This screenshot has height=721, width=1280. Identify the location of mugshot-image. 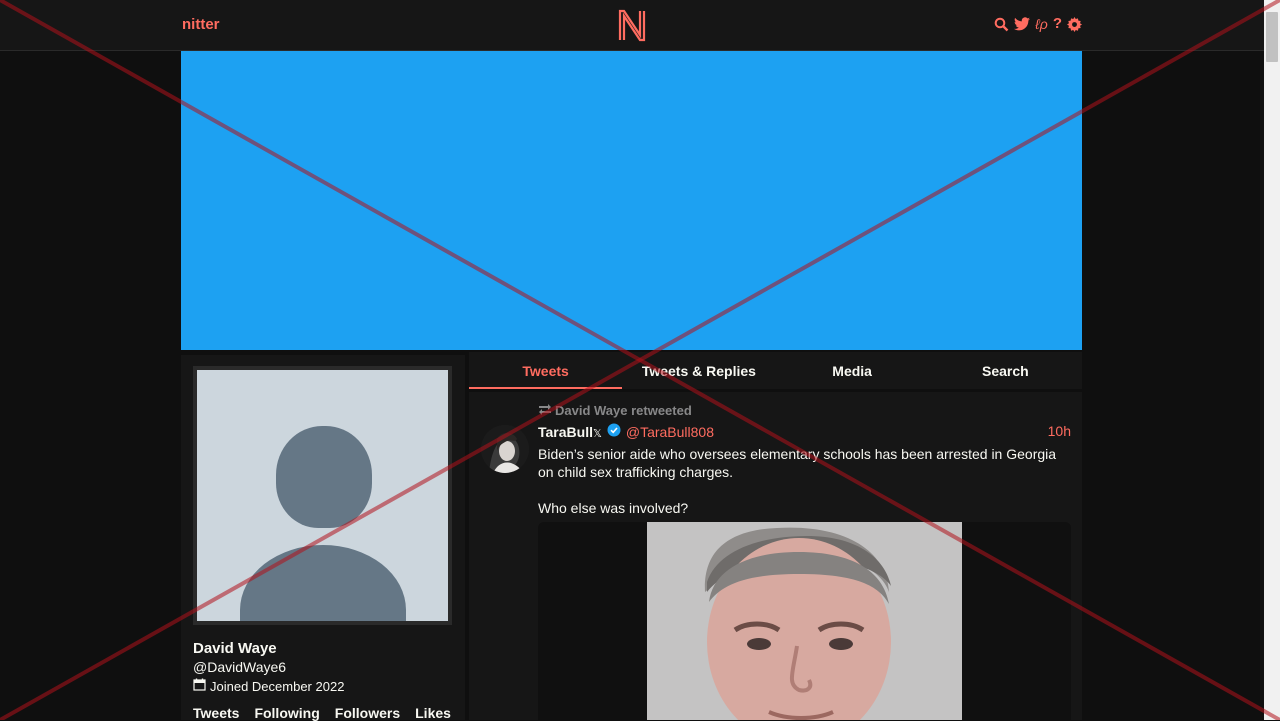
(804, 621).